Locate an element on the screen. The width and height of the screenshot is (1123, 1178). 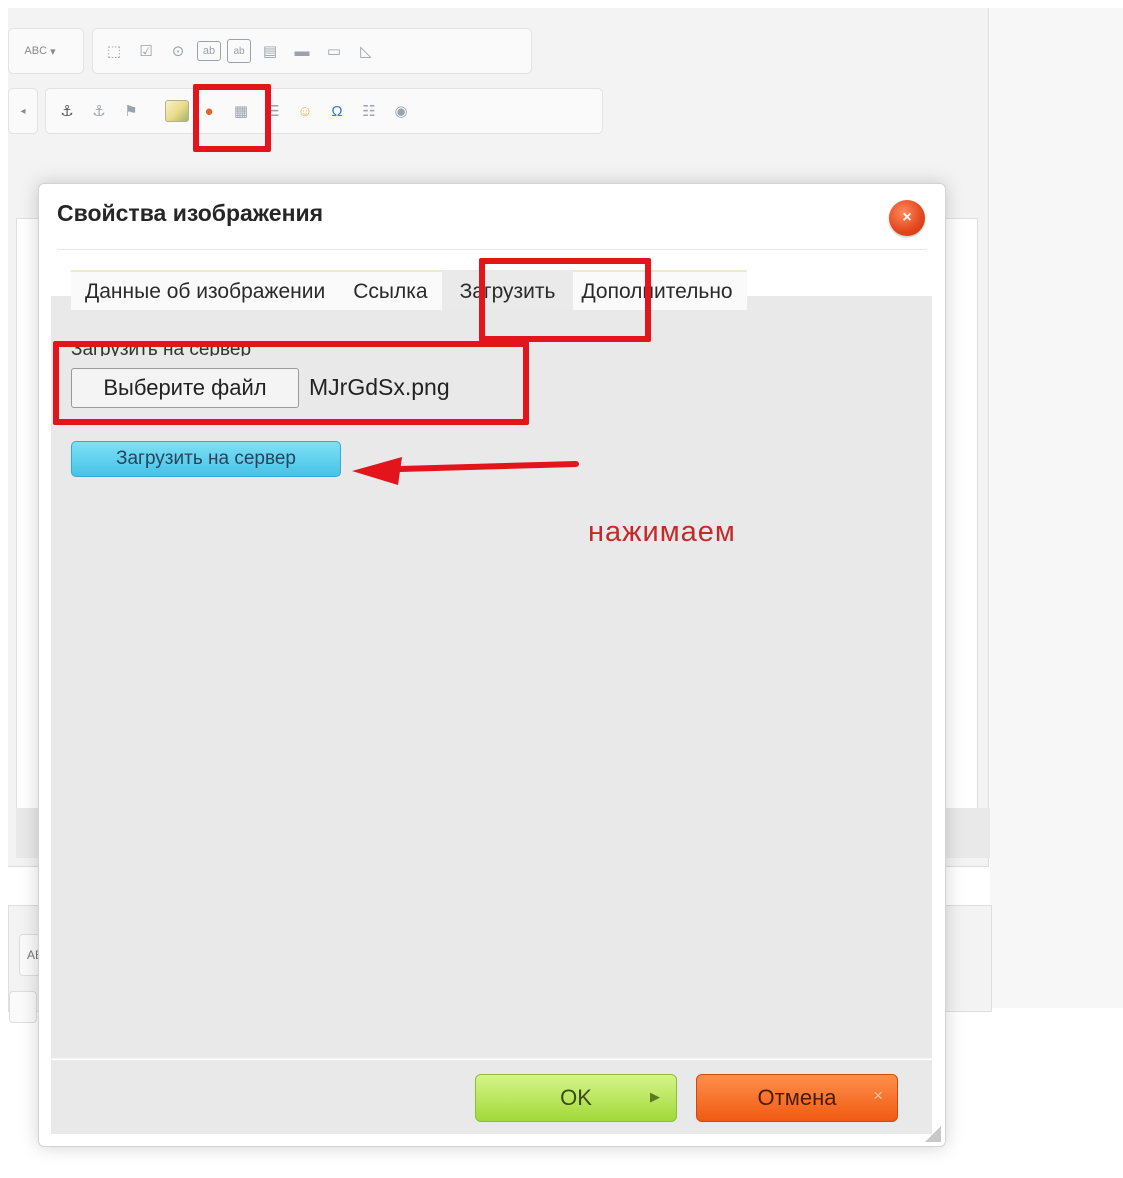
highlight-file-chooser is located at coordinates (291, 383).